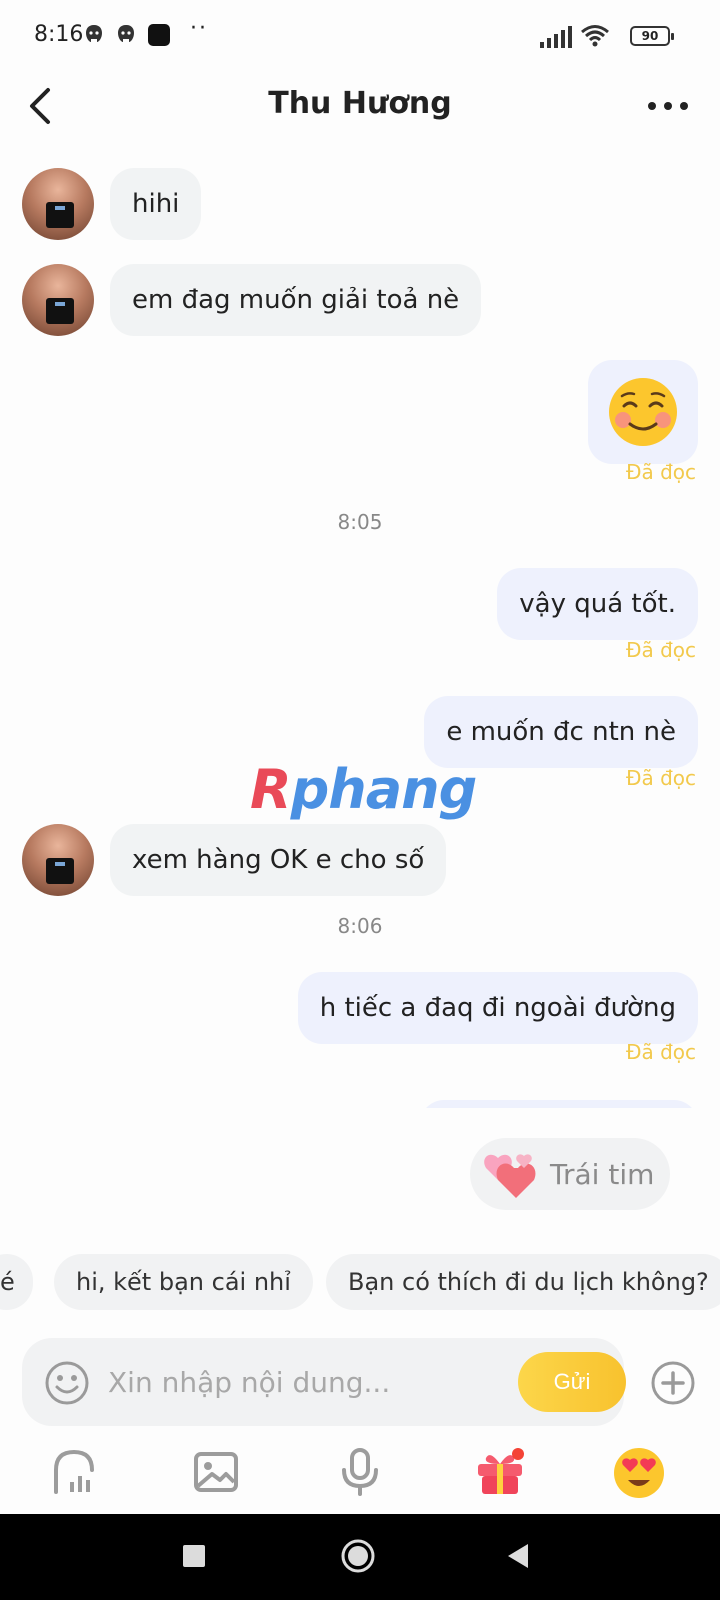 This screenshot has height=1600, width=720. Describe the element at coordinates (216, 1472) in the screenshot. I see `image-gallery-icon` at that location.